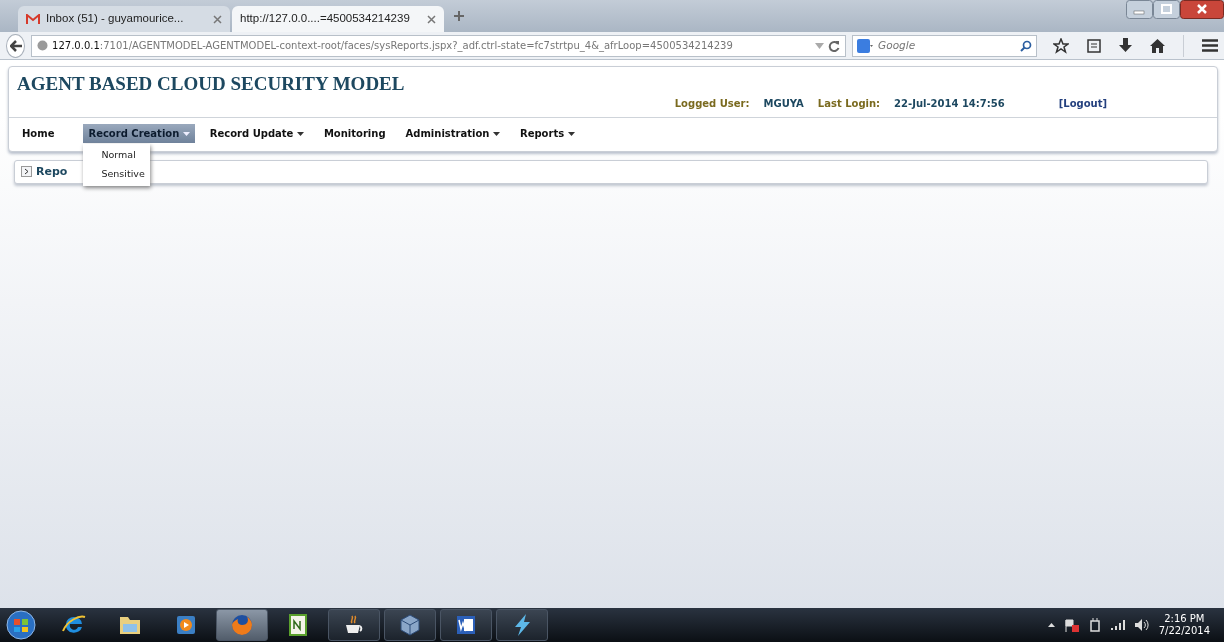 This screenshot has height=642, width=1224. Describe the element at coordinates (1061, 45) in the screenshot. I see `star-icon` at that location.